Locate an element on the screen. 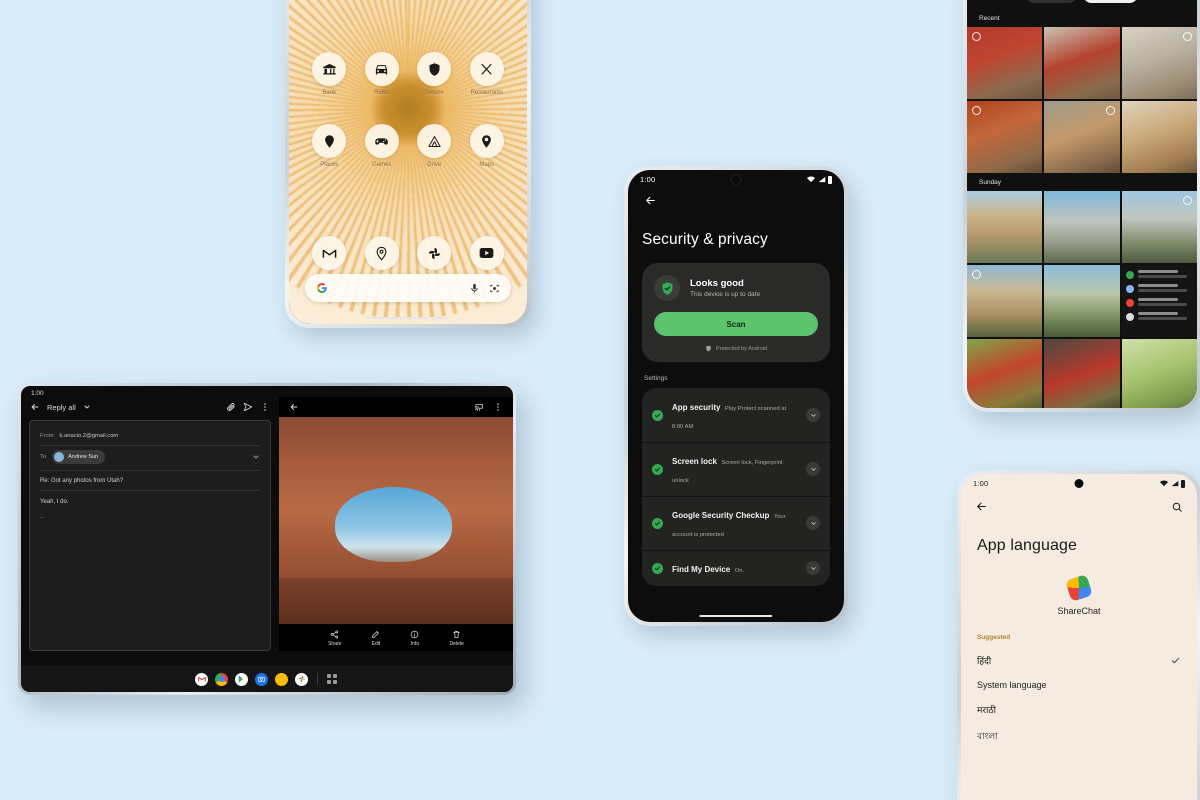 The image size is (1200, 800). home-app-maps: Maps is located at coordinates (487, 146).